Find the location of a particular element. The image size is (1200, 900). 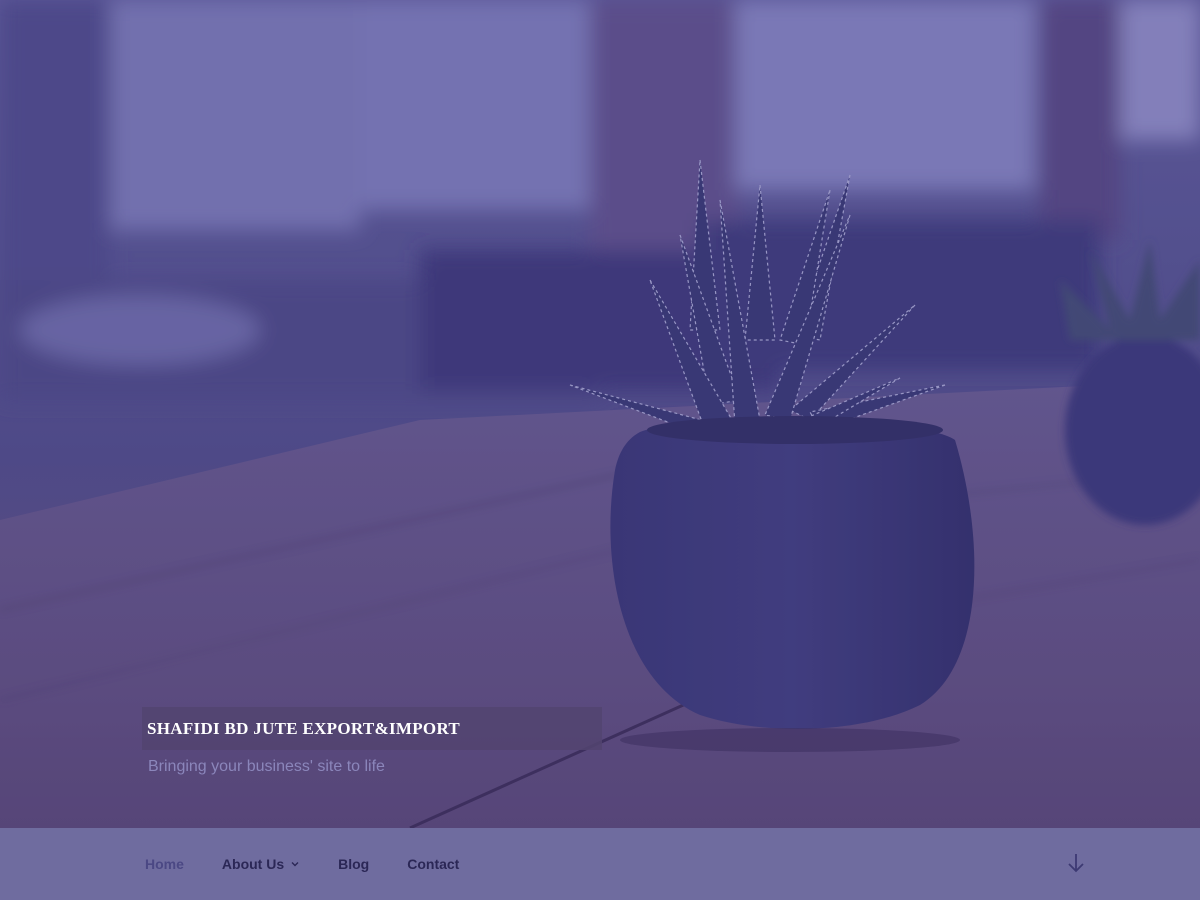

site-tagline: Bringing your business' site to life is located at coordinates (266, 766).